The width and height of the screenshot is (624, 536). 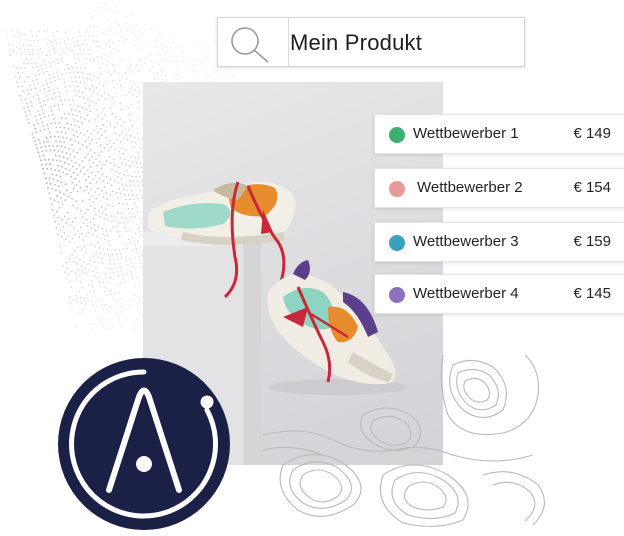 I want to click on competitor-price: € 149, so click(x=592, y=133).